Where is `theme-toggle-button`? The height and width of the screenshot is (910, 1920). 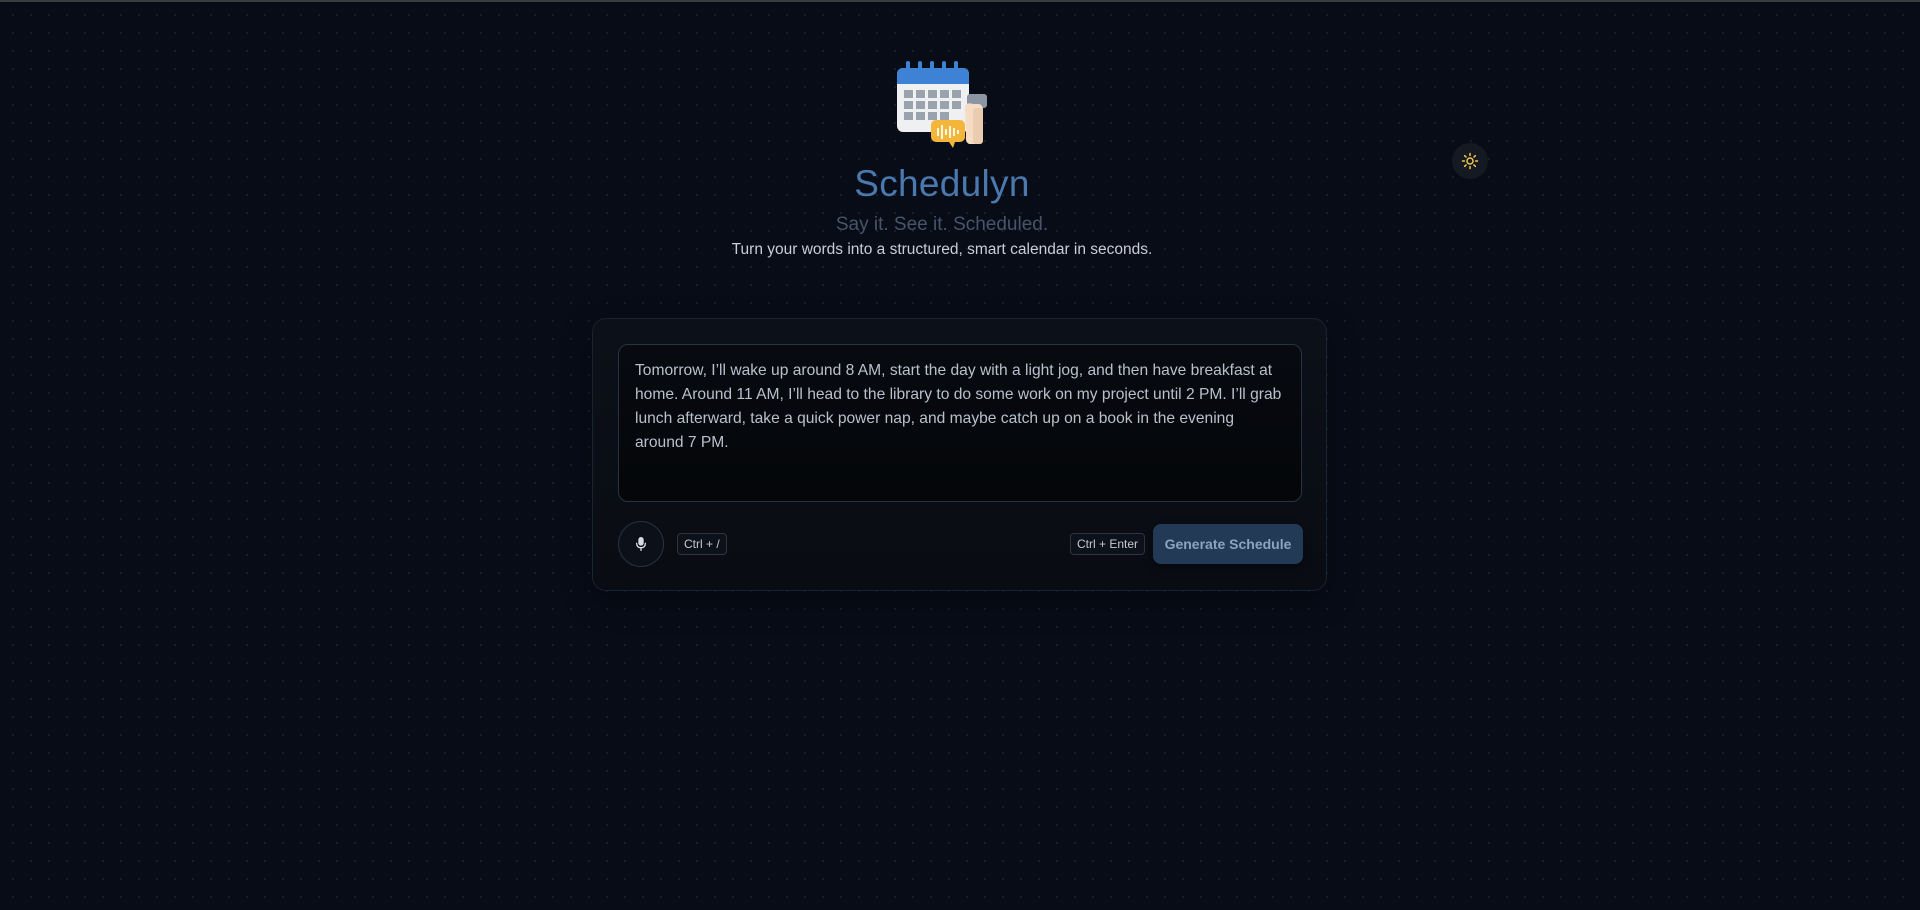
theme-toggle-button is located at coordinates (1470, 161).